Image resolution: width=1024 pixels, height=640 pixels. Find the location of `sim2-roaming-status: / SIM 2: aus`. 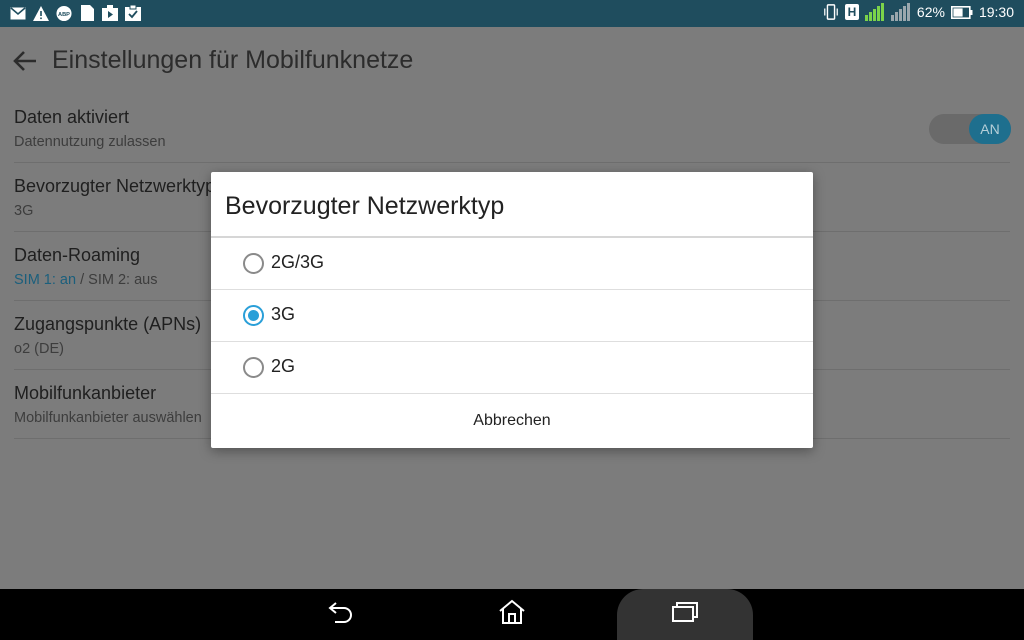

sim2-roaming-status: / SIM 2: aus is located at coordinates (117, 280).